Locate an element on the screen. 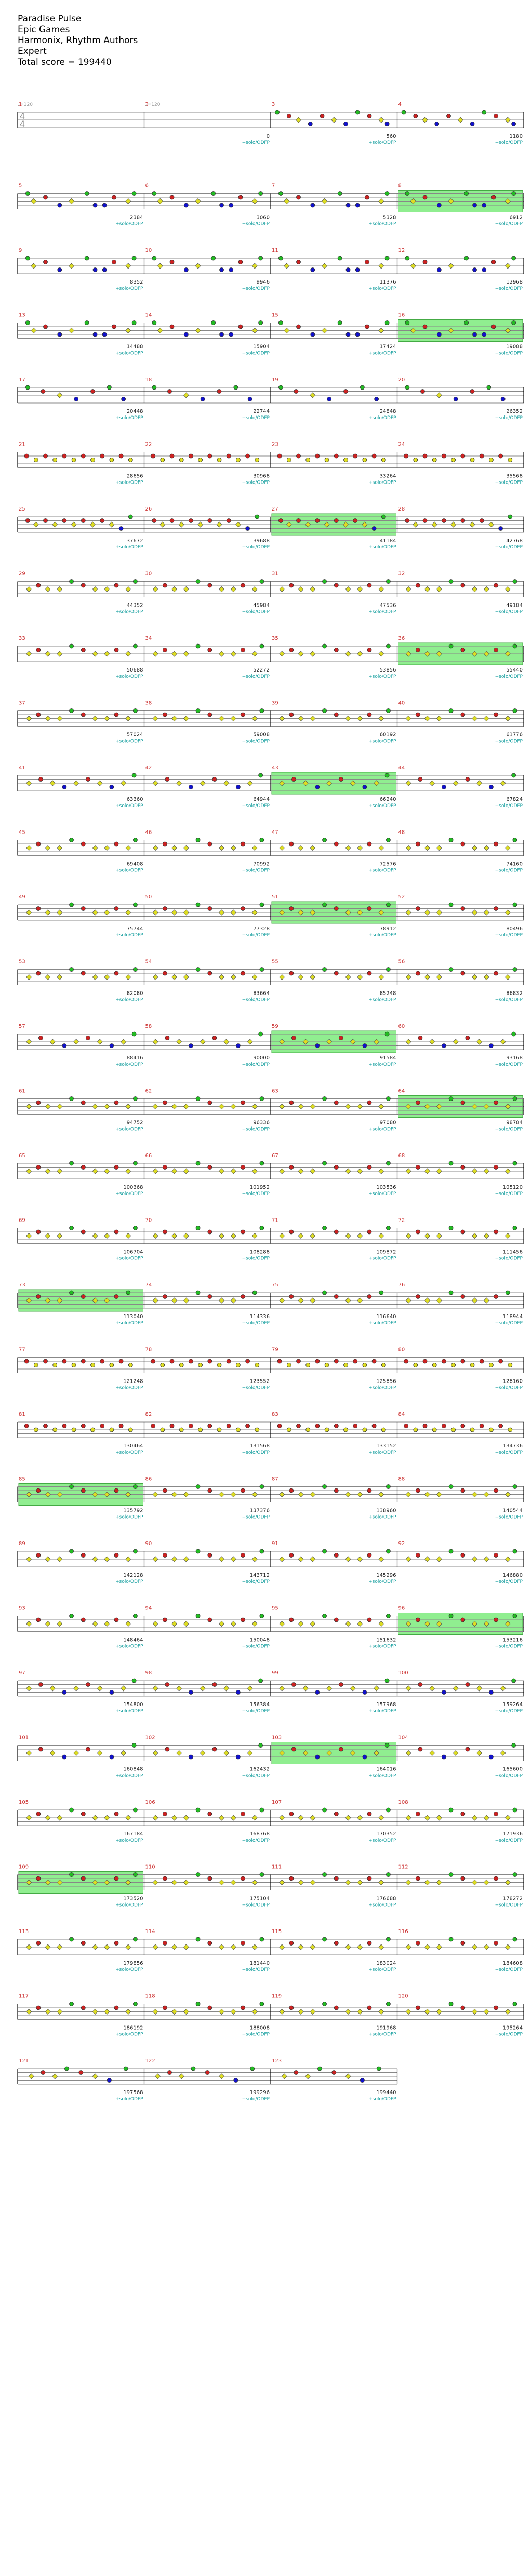  measure-number: 111 is located at coordinates (277, 1867).